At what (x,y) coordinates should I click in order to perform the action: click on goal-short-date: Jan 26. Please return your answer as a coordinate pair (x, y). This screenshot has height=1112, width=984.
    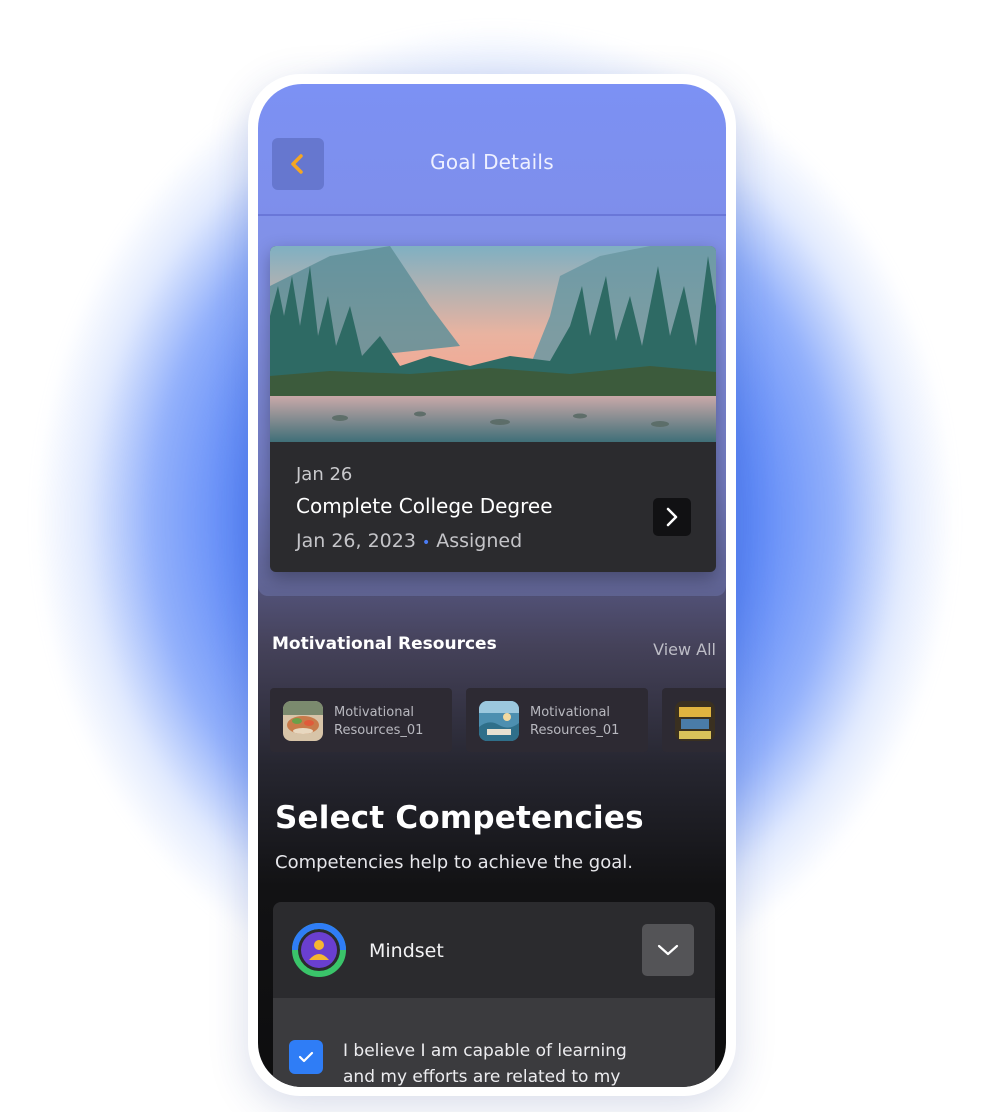
    Looking at the image, I should click on (324, 474).